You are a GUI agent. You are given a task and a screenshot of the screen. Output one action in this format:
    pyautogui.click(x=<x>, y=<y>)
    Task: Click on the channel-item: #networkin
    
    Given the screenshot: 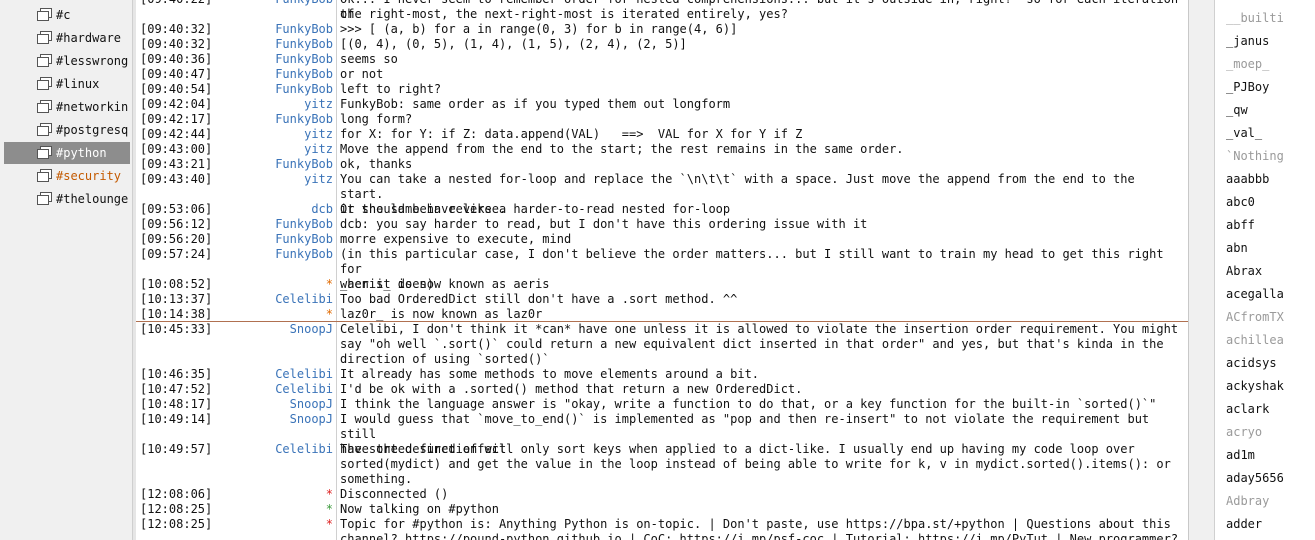 What is the action you would take?
    pyautogui.click(x=67, y=107)
    